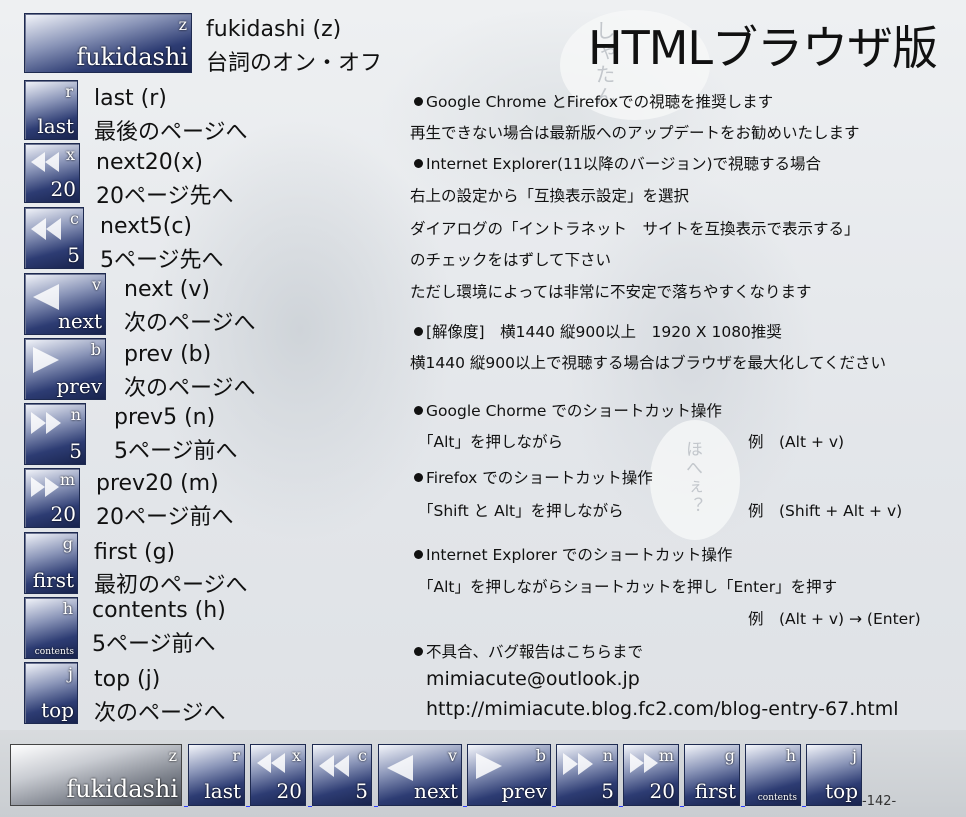  What do you see at coordinates (95, 349) in the screenshot?
I see `key-letter: b` at bounding box center [95, 349].